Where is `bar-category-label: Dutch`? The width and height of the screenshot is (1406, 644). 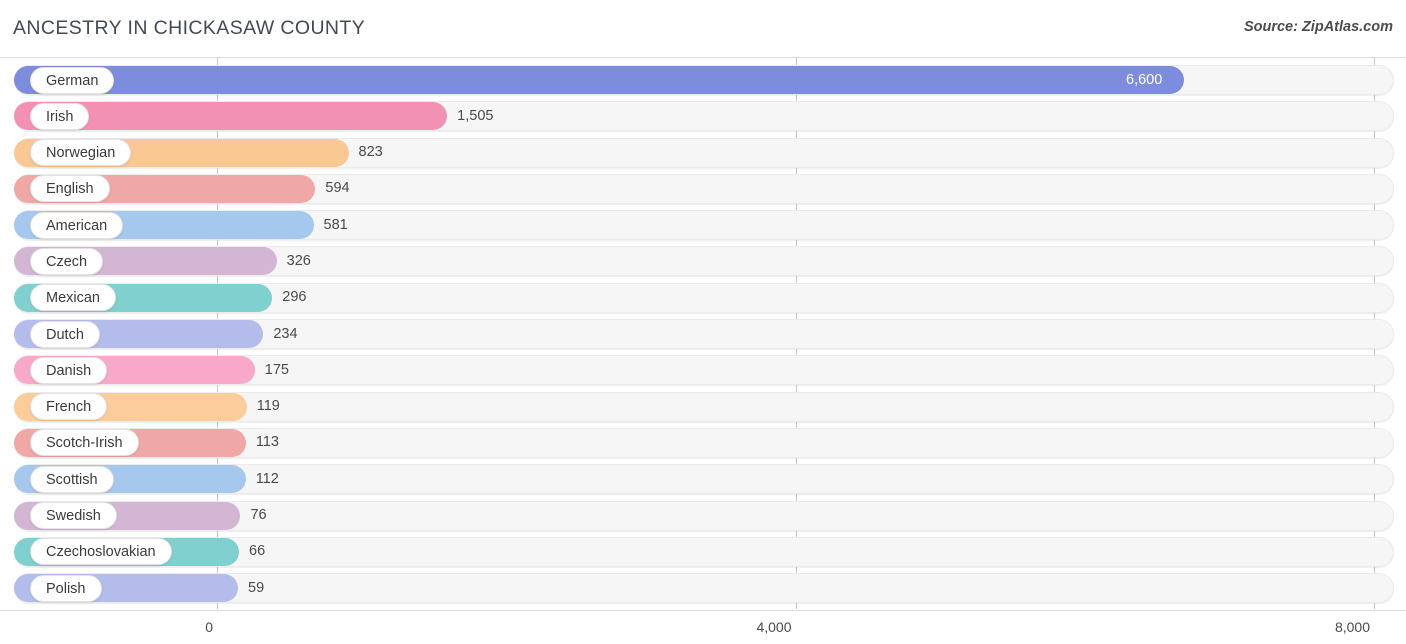
bar-category-label: Dutch is located at coordinates (65, 334).